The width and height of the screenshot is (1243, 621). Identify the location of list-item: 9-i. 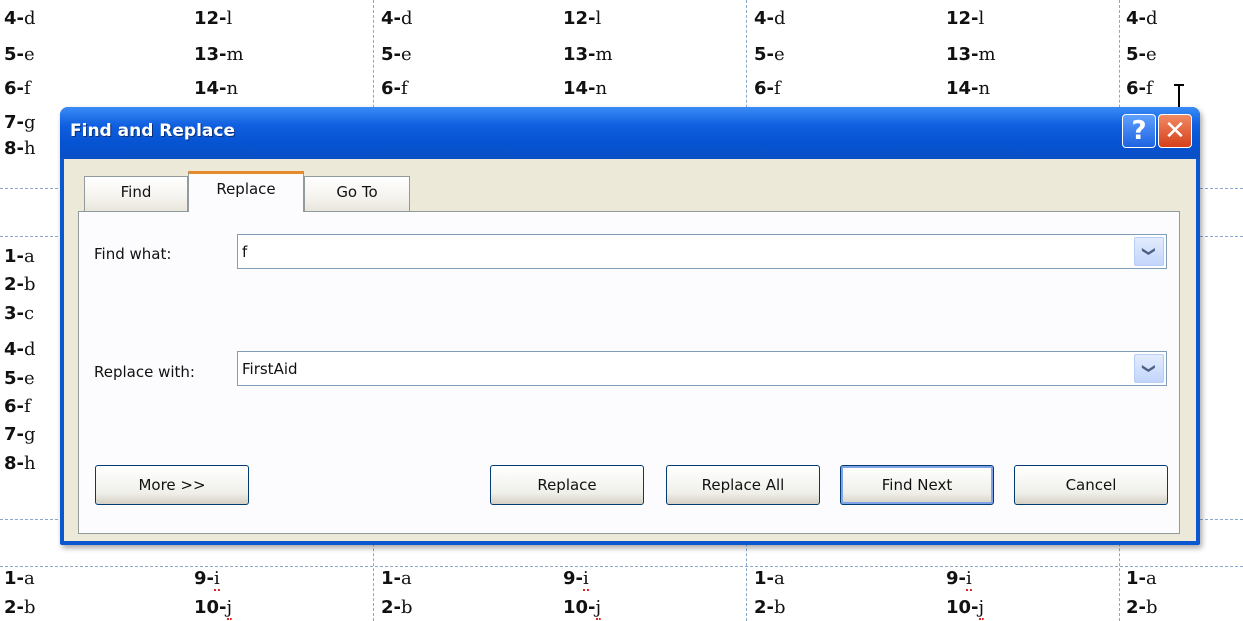
(959, 579).